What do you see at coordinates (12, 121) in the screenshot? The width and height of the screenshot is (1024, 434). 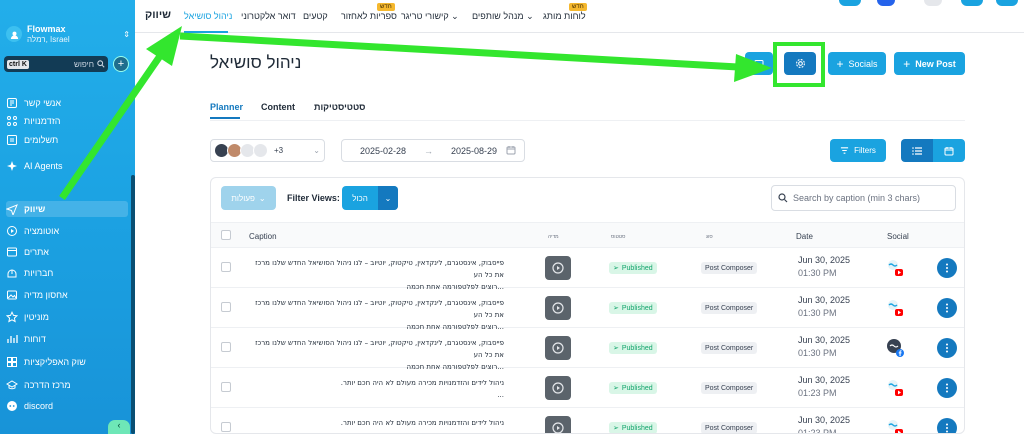 I see `opportunities-icon` at bounding box center [12, 121].